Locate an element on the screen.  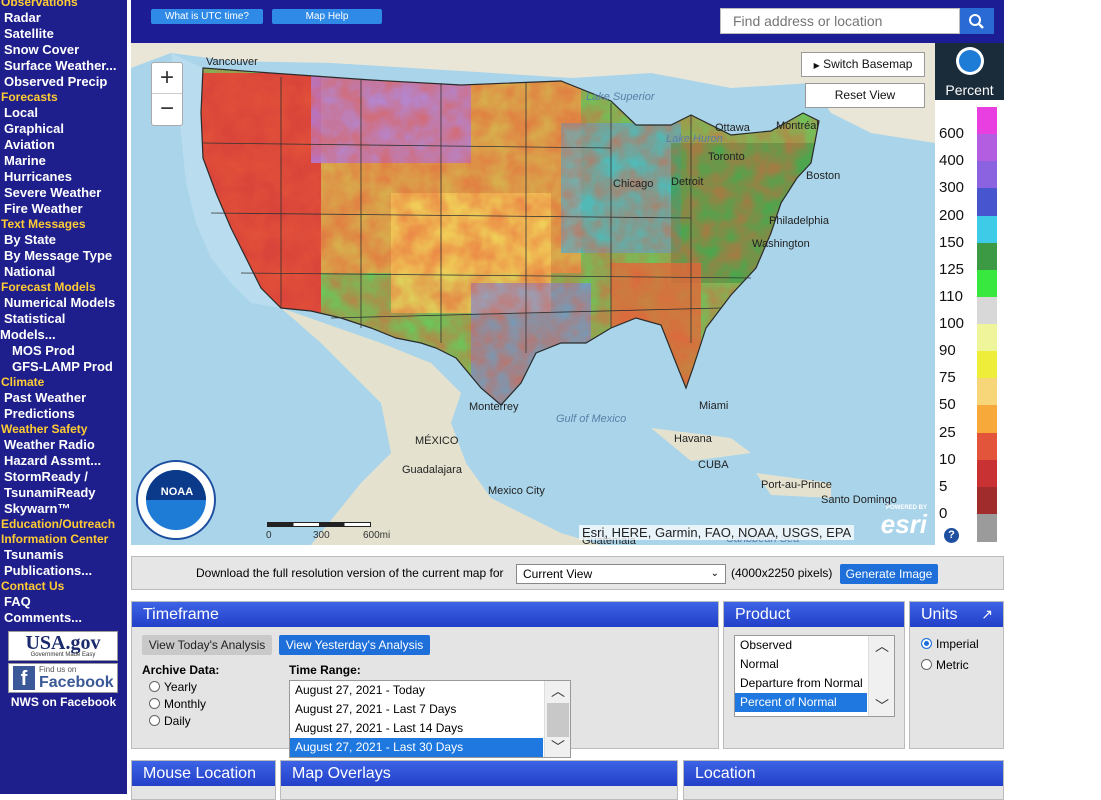
sidebar-item-statistical: Statistical is located at coordinates (58, 319).